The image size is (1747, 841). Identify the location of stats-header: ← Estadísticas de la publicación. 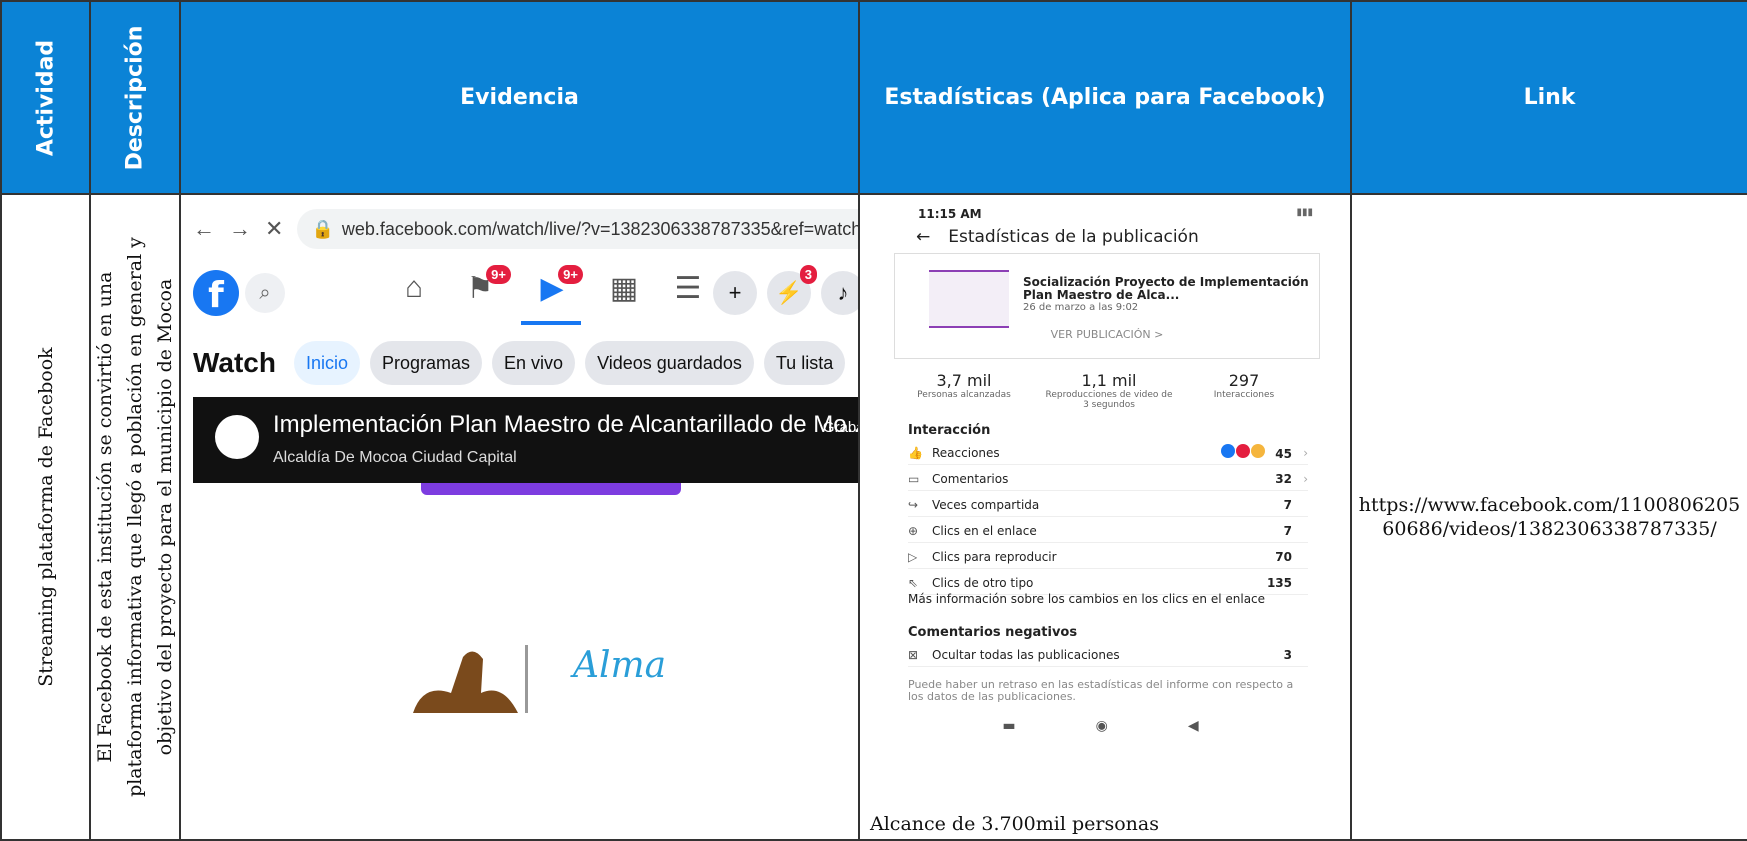
(1057, 237).